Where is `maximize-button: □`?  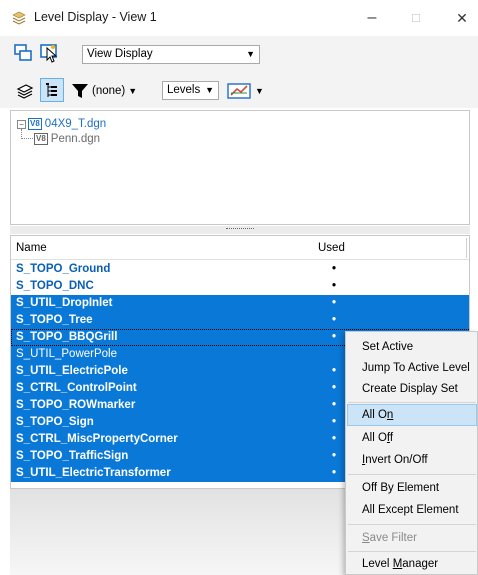
maximize-button: □ is located at coordinates (416, 18).